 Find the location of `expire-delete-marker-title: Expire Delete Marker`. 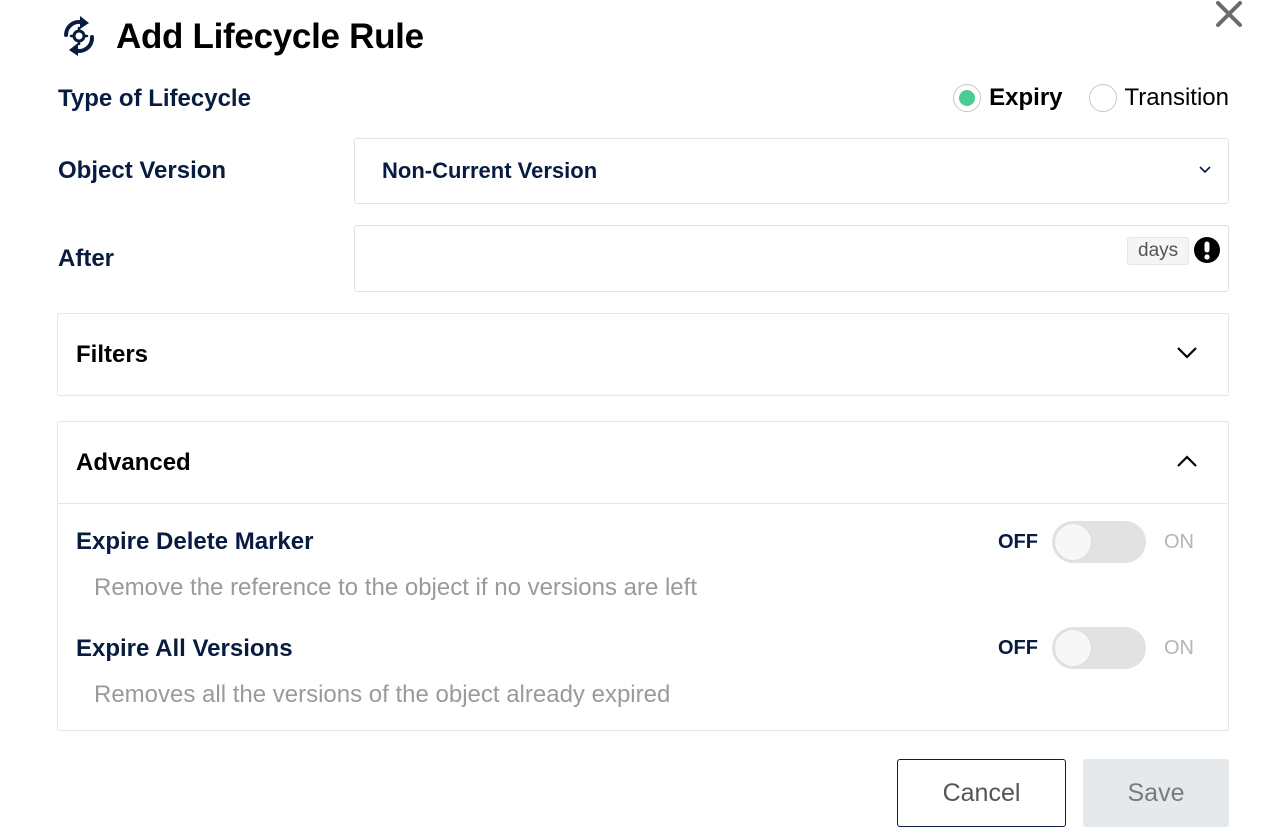

expire-delete-marker-title: Expire Delete Marker is located at coordinates (195, 541).